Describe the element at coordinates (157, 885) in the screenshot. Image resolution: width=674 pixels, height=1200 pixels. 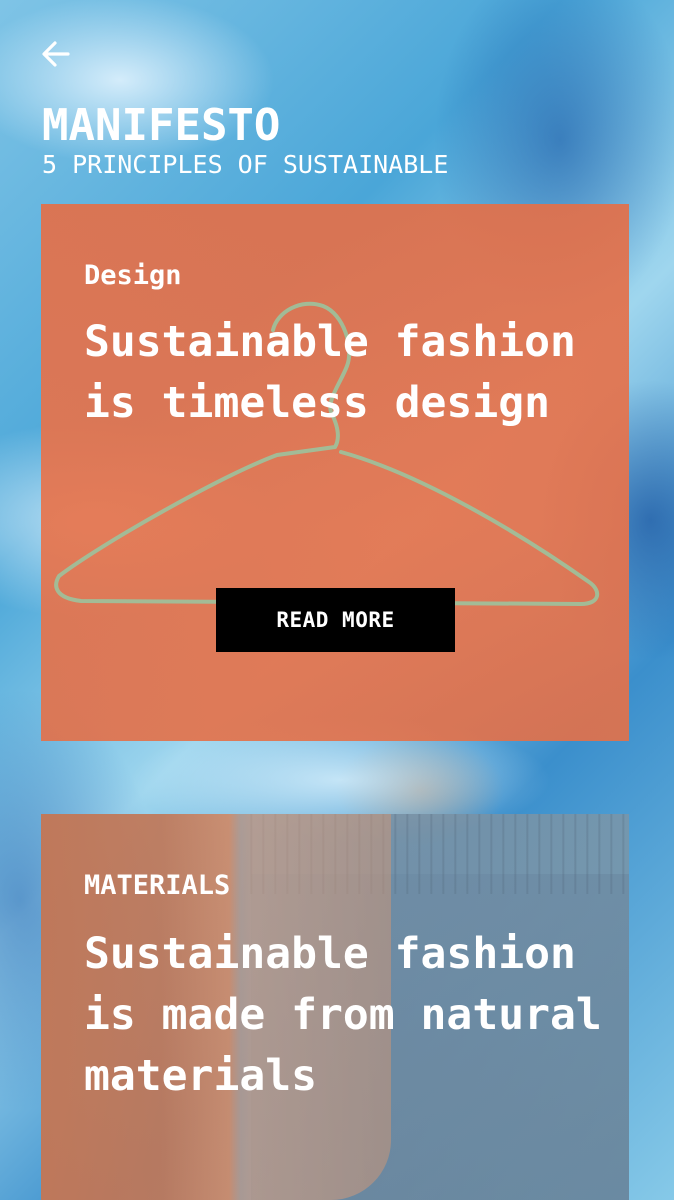
I see `card-category: MATERIALS` at that location.